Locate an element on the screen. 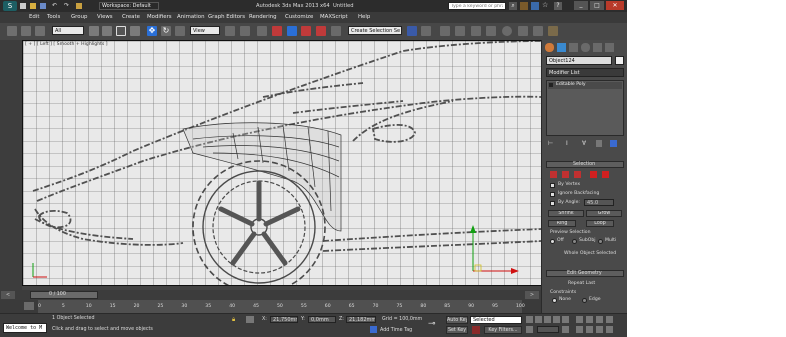 This screenshot has width=786, height=337. loop-button: Loop is located at coordinates (600, 223).